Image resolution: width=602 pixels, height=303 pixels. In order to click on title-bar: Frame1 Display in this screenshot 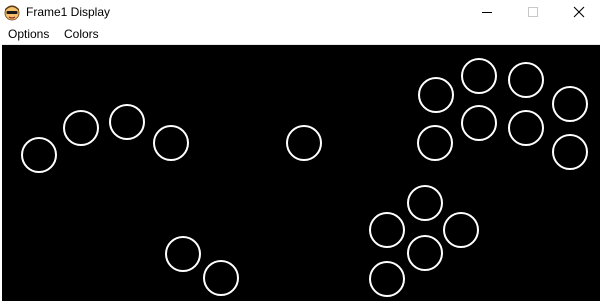, I will do `click(301, 12)`.